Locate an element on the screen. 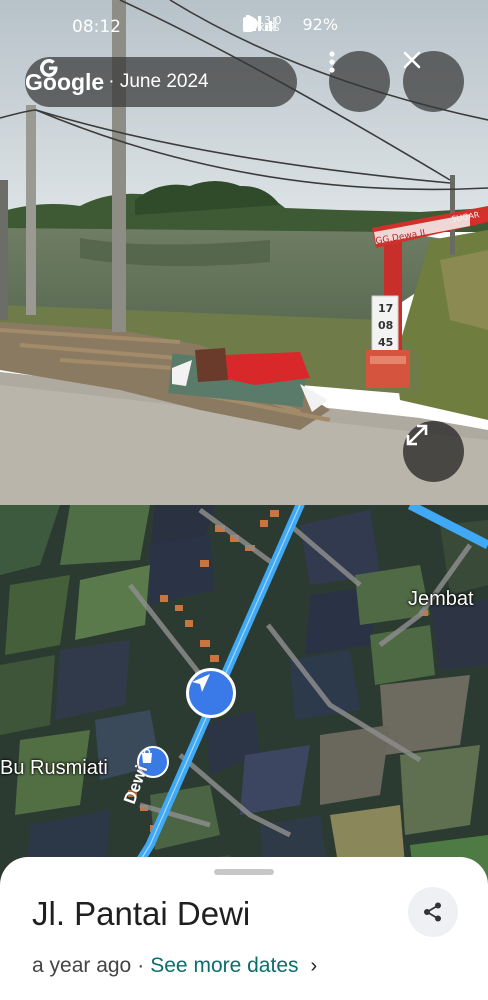  capture-meta: a year ago · See more dates › is located at coordinates (174, 966).